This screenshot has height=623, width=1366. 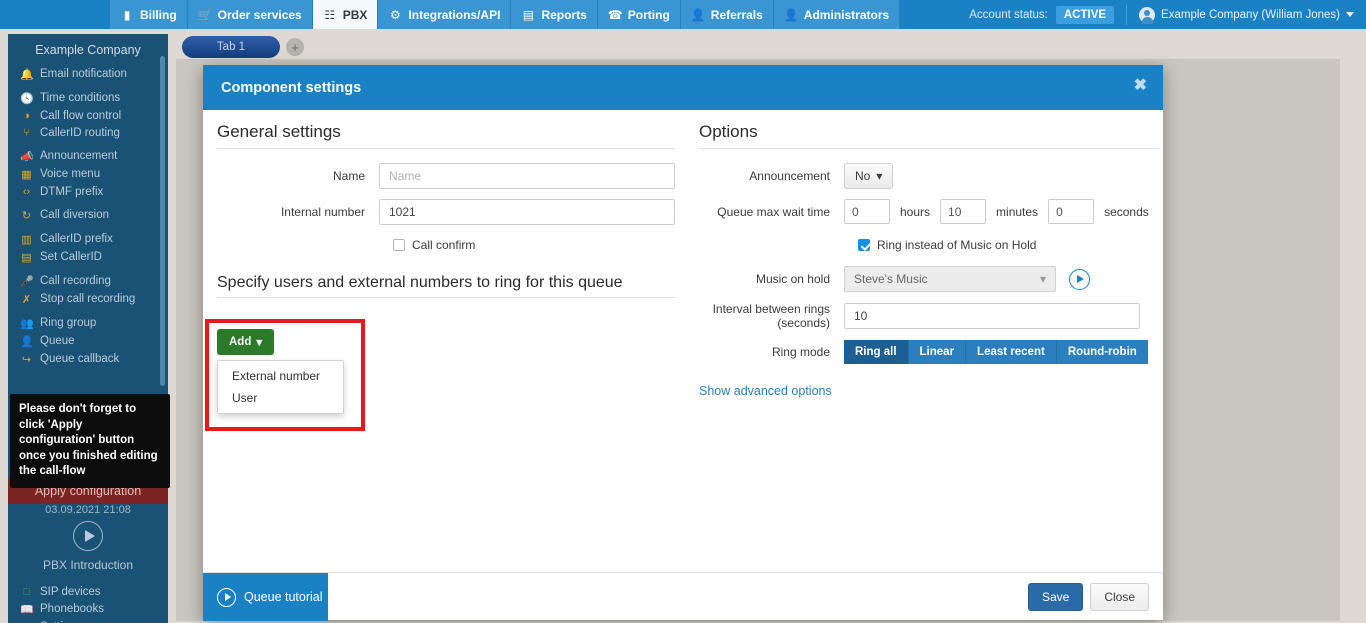 I want to click on sidebar-item-set-callerid: ▤ Set CallerID, so click(x=88, y=257).